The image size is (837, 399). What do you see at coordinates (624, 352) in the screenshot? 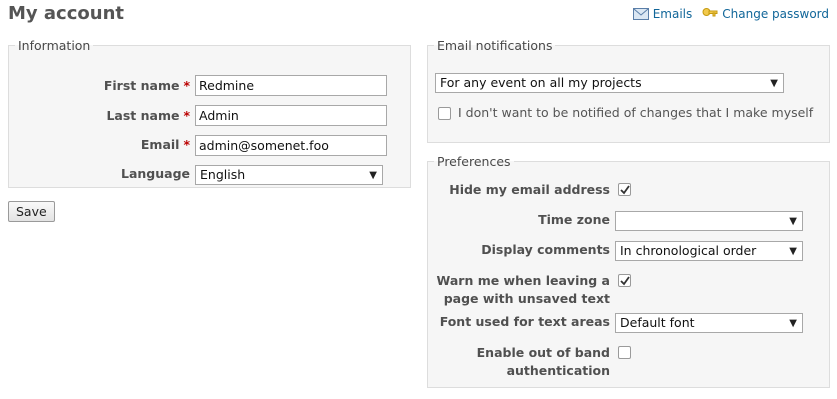
I see `oob-auth-checkbox` at bounding box center [624, 352].